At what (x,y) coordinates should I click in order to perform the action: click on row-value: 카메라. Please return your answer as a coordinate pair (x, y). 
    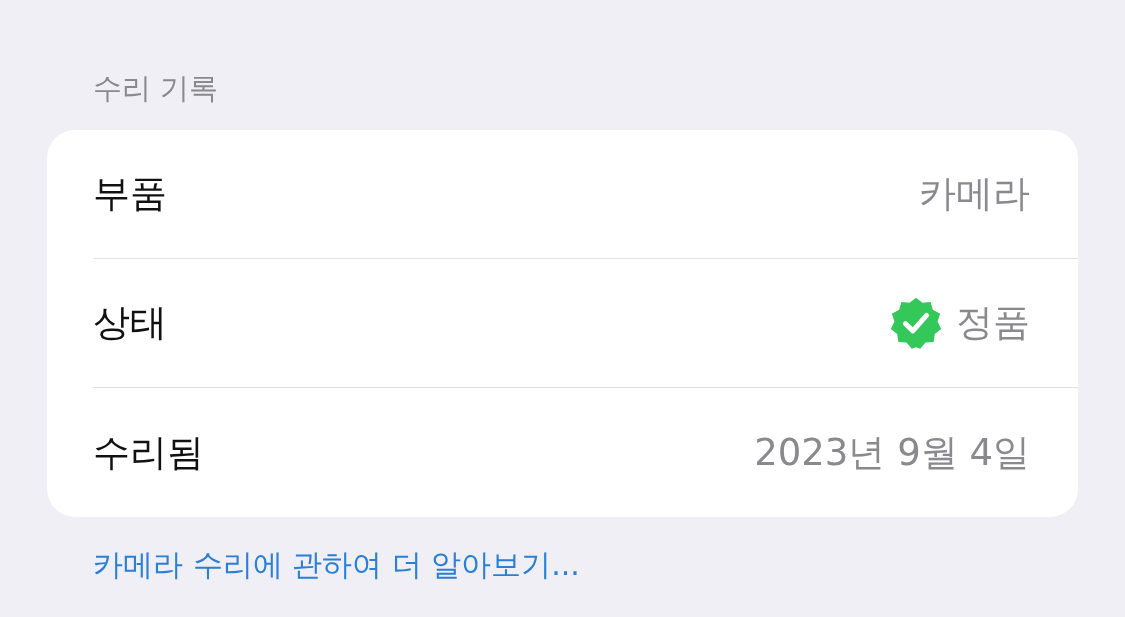
    Looking at the image, I should click on (974, 194).